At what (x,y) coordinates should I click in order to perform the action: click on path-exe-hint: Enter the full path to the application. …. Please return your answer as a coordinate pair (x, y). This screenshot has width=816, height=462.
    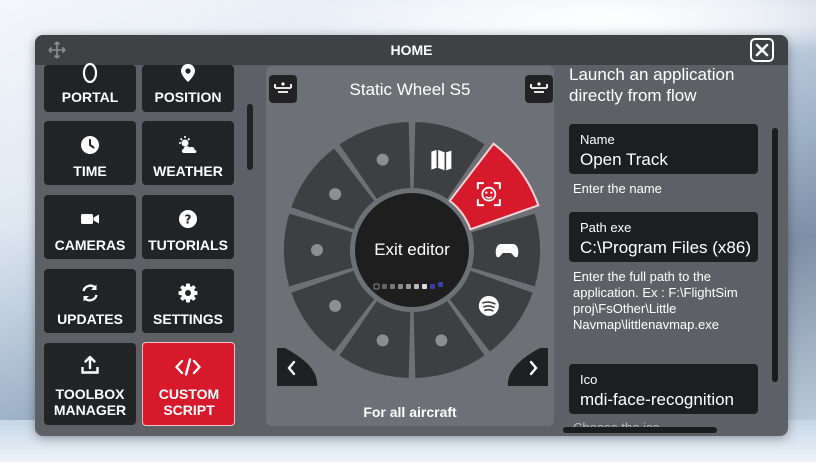
    Looking at the image, I should click on (655, 300).